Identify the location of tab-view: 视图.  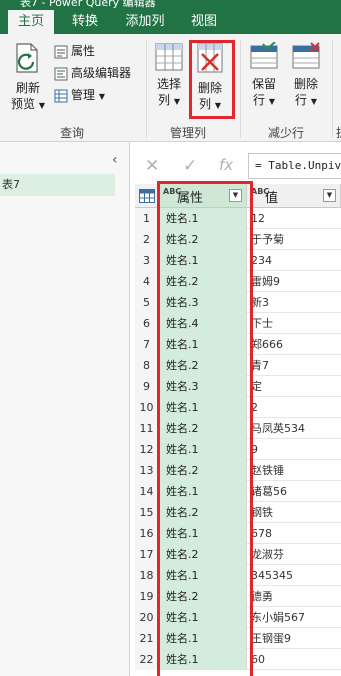
(204, 22).